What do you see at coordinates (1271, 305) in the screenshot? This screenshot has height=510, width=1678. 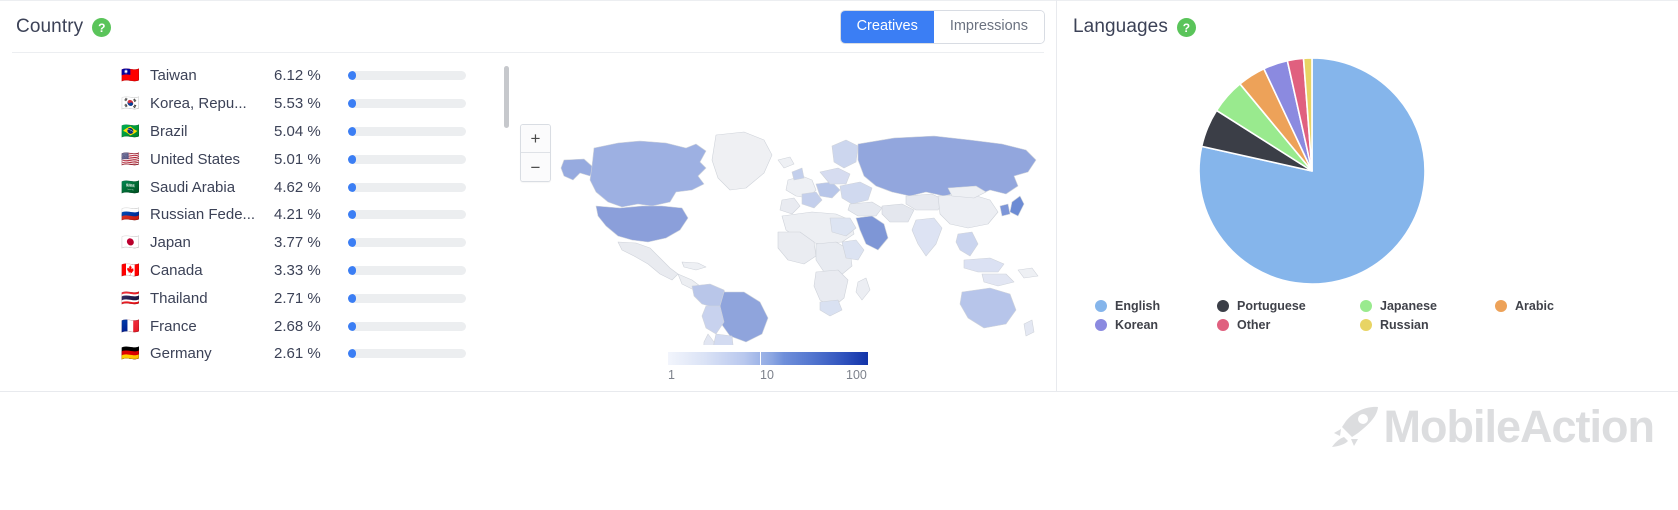 I see `legend-label: Portuguese` at bounding box center [1271, 305].